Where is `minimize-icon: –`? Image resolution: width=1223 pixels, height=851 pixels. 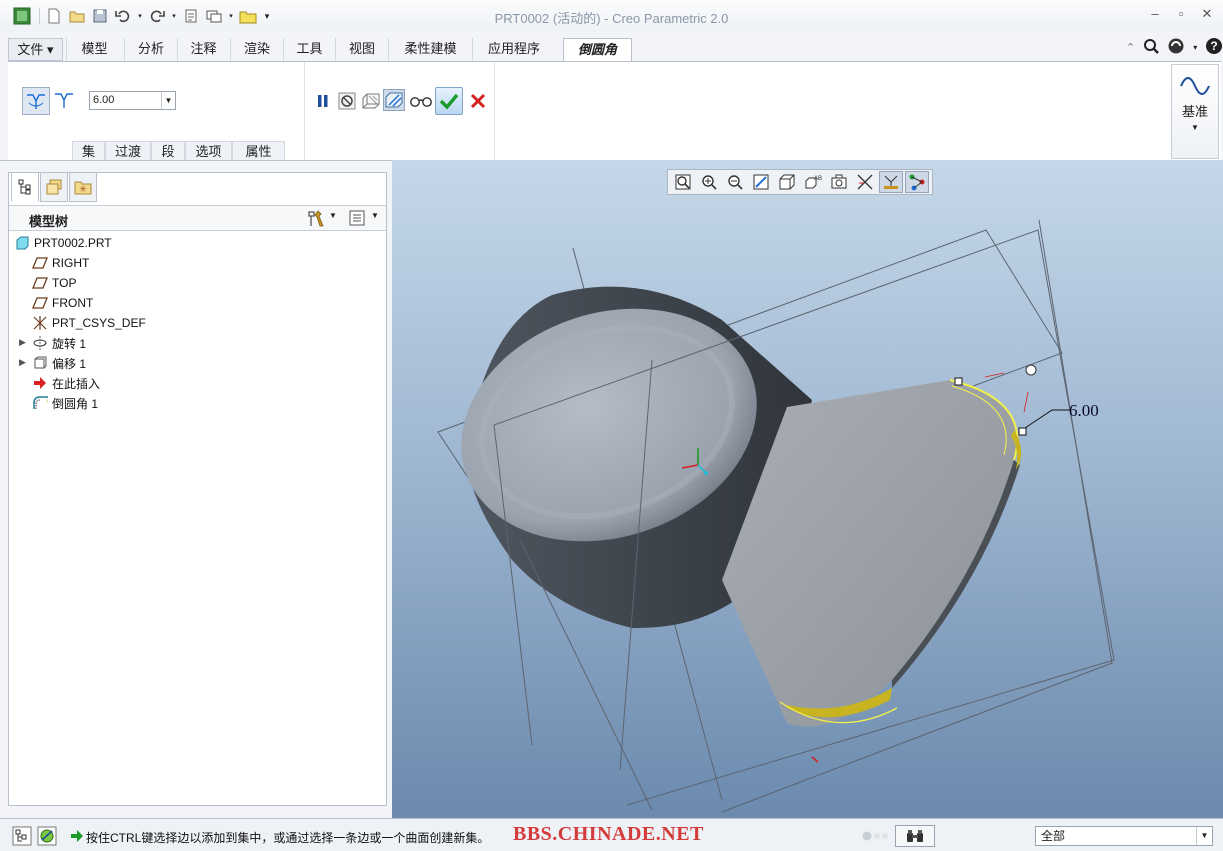
minimize-icon: – is located at coordinates (1155, 14).